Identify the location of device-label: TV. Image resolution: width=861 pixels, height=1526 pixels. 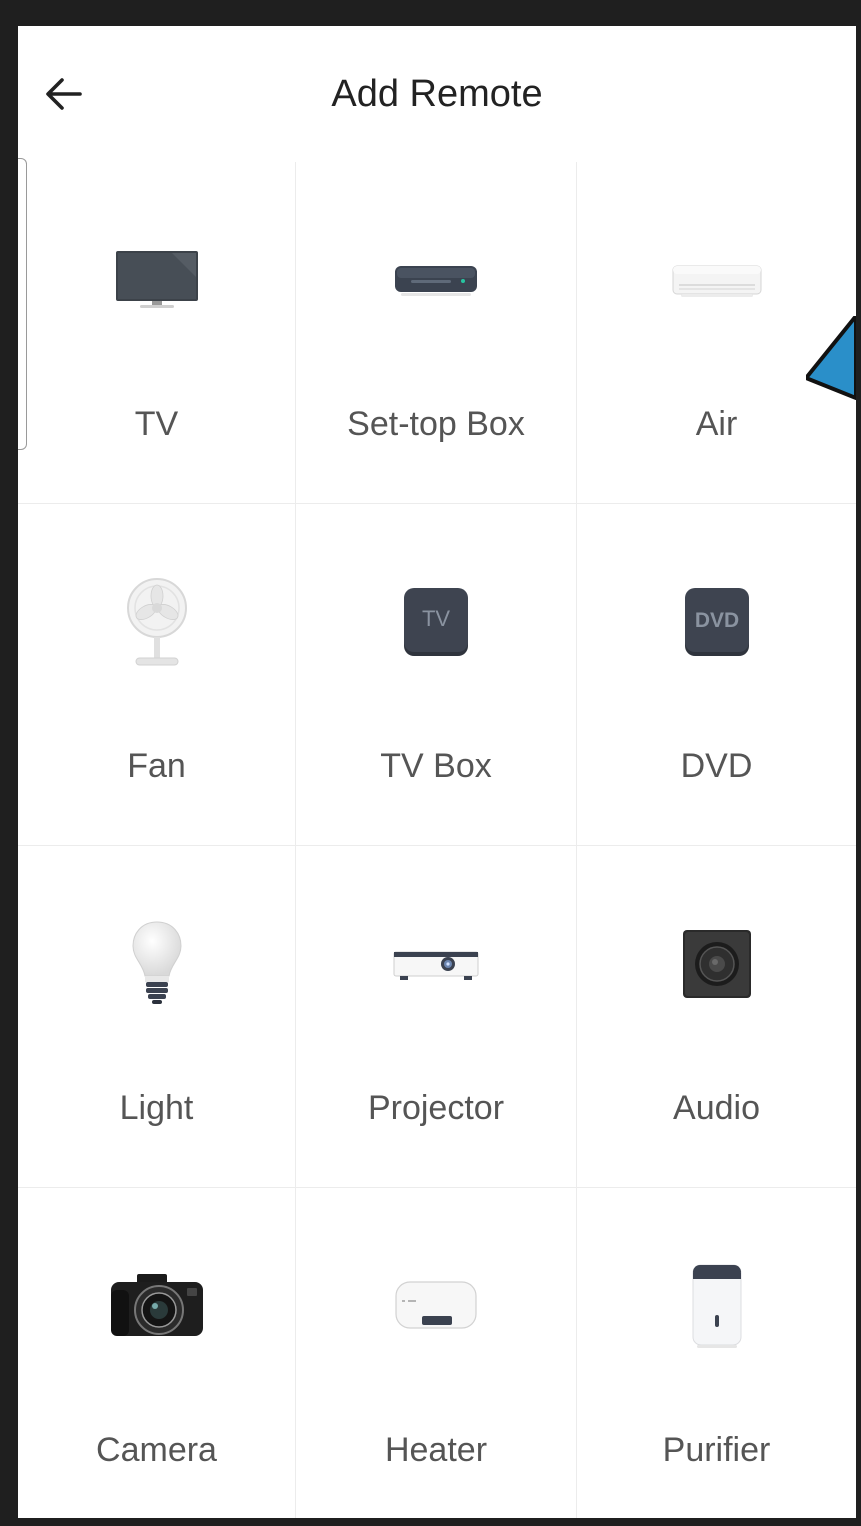
(156, 424).